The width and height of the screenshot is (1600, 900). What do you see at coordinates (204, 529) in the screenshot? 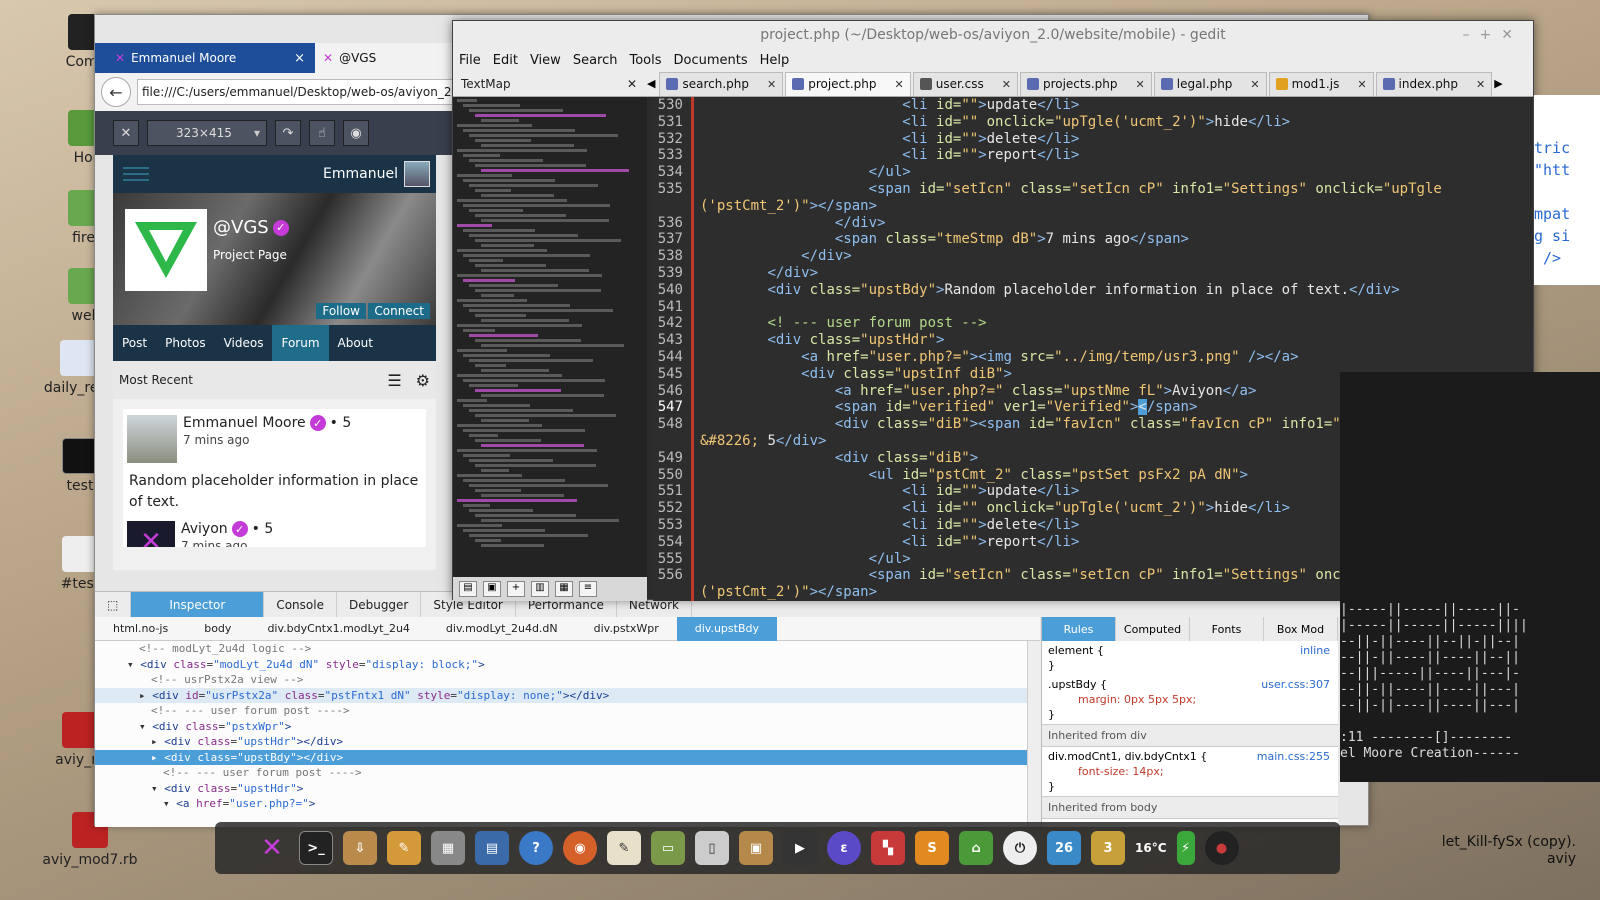
I see `post-author: Aviyon` at bounding box center [204, 529].